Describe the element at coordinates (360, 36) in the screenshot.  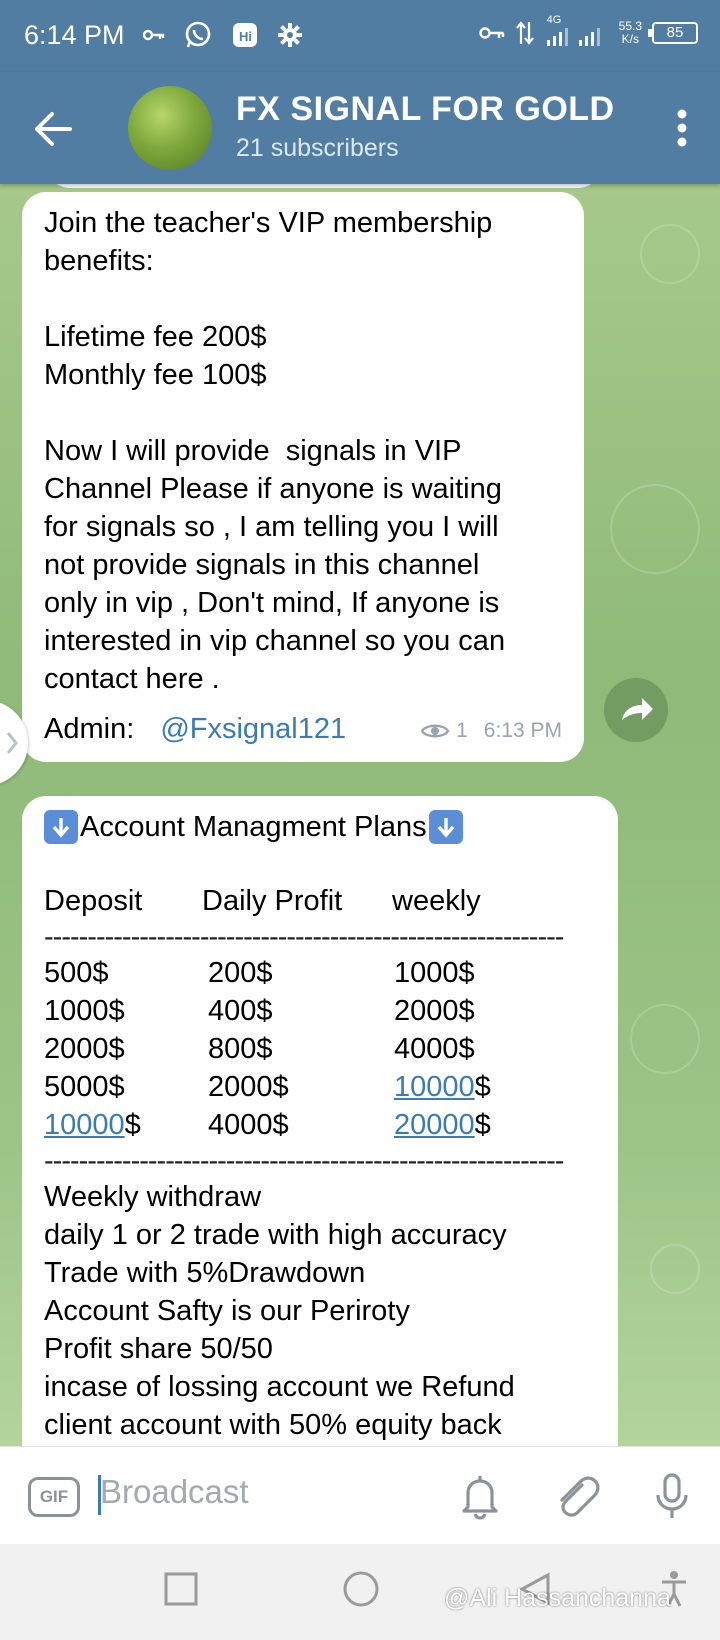
I see `status-bar: 6:14 PM Hi 4G 55.3 K/s 85` at that location.